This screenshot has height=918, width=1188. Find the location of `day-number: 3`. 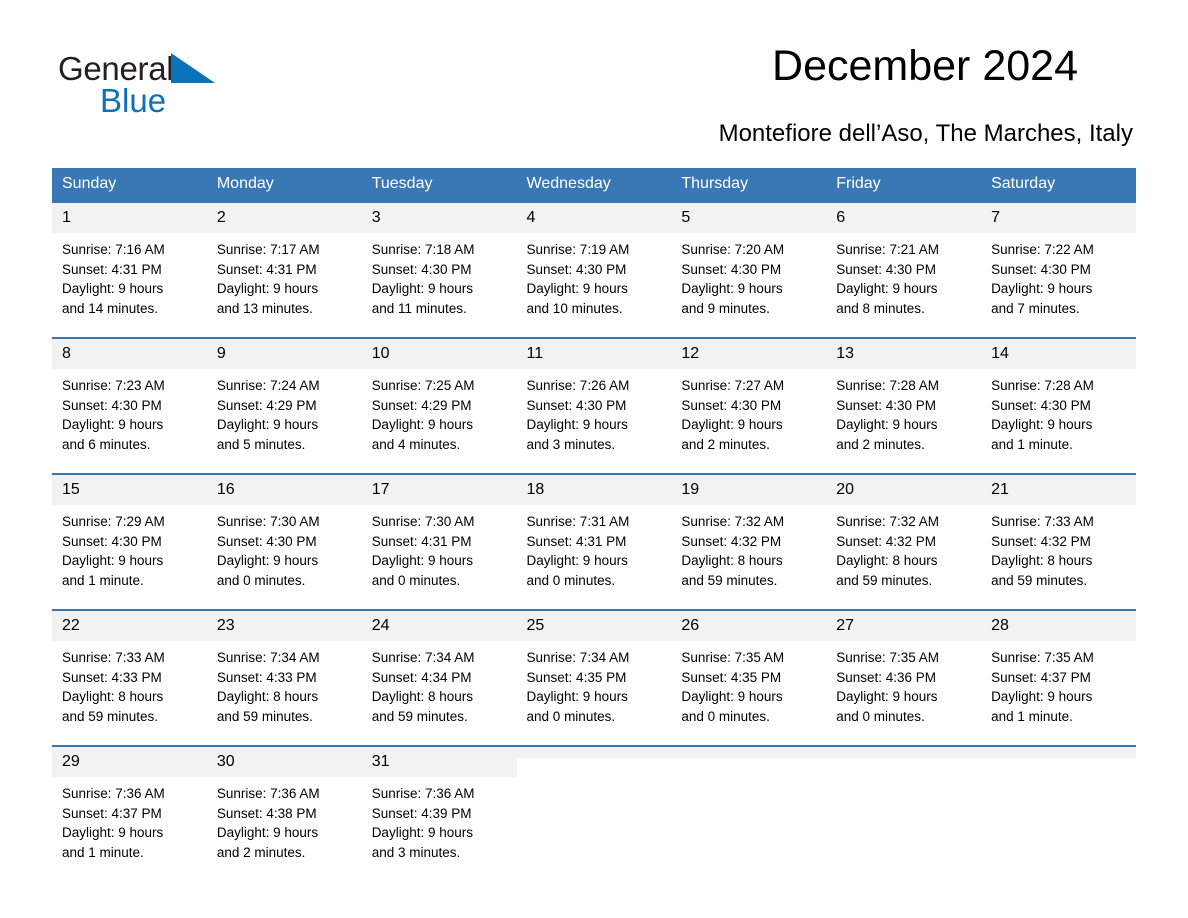

day-number: 3 is located at coordinates (439, 218).